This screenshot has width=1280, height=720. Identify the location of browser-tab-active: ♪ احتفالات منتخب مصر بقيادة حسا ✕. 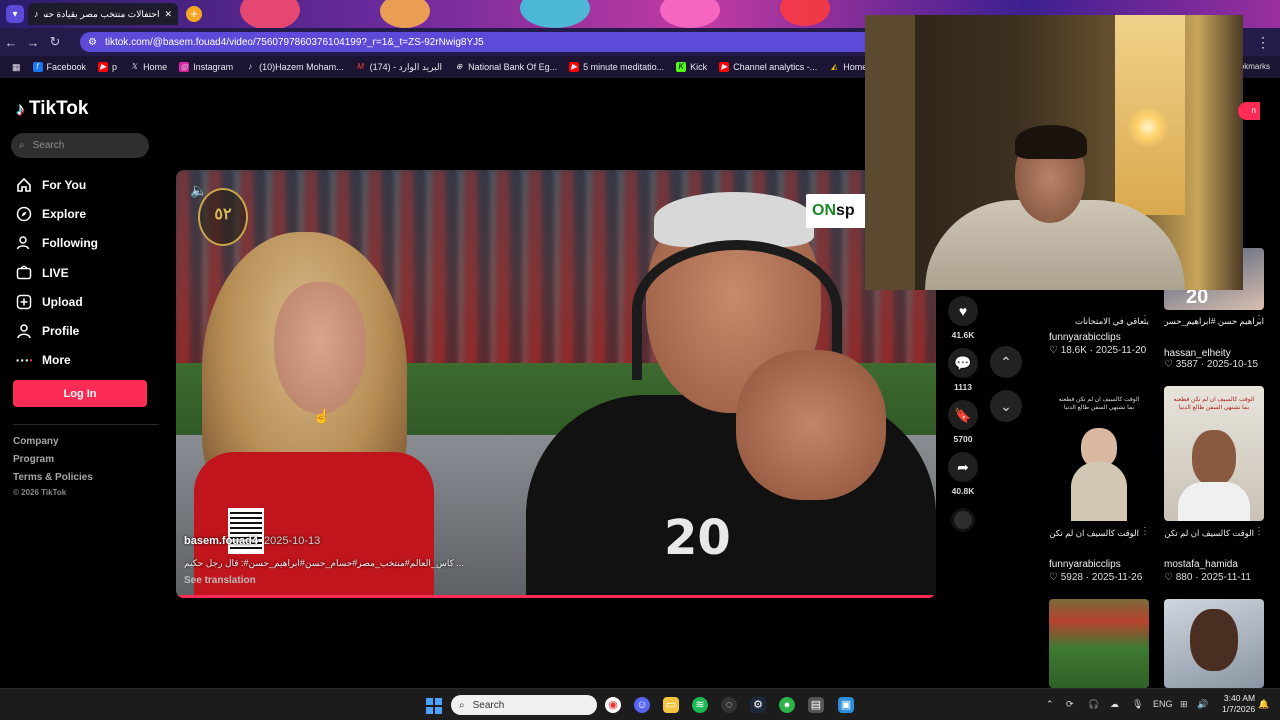
(103, 14).